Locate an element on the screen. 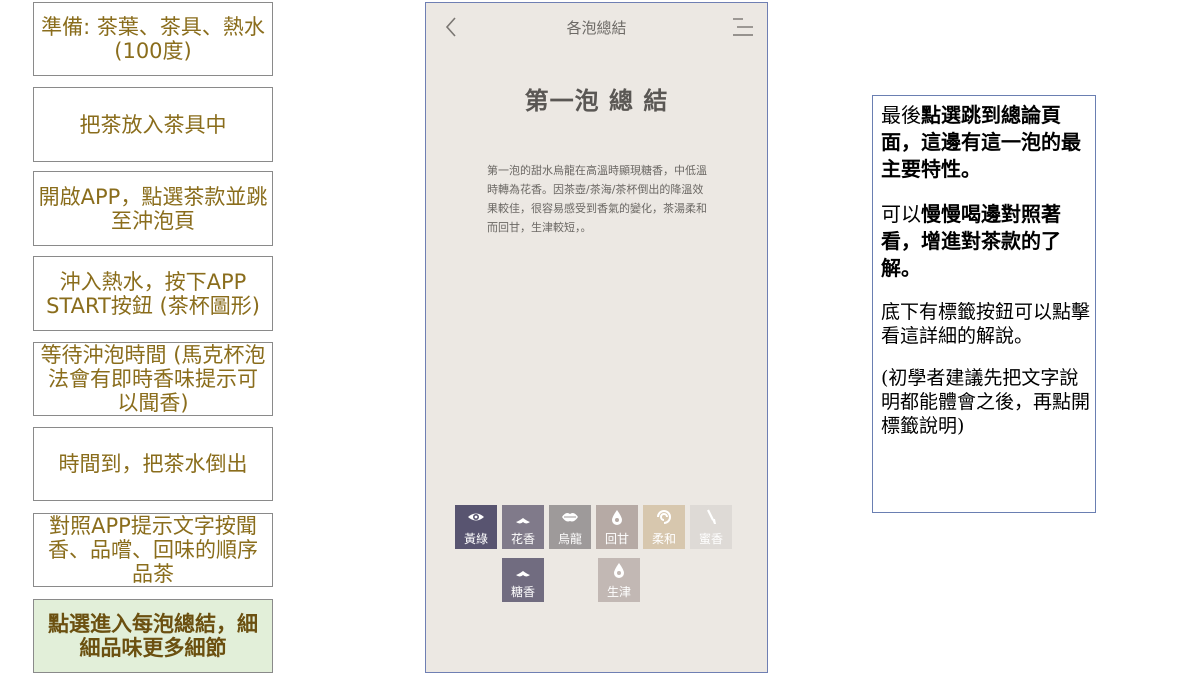 The width and height of the screenshot is (1194, 675). tag-label: 蜜香 is located at coordinates (710, 539).